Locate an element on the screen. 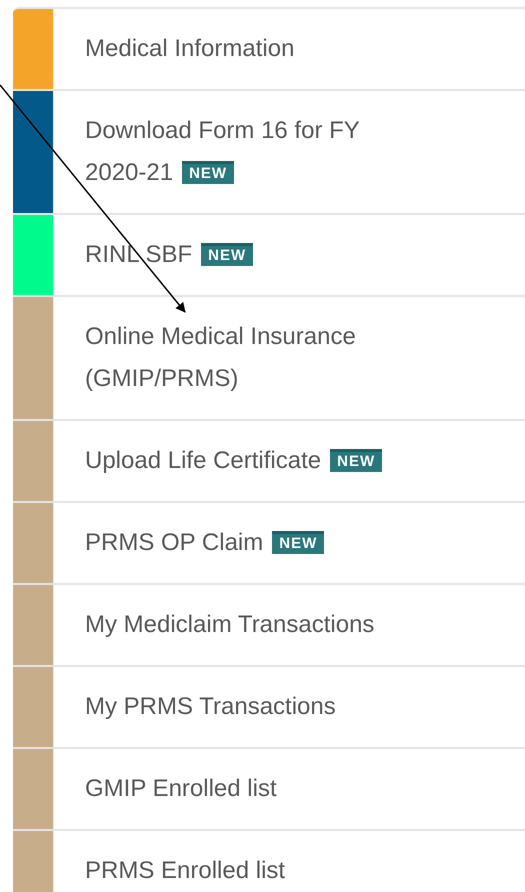 The image size is (525, 892). menu-link: RINL SBF NEW is located at coordinates (169, 255).